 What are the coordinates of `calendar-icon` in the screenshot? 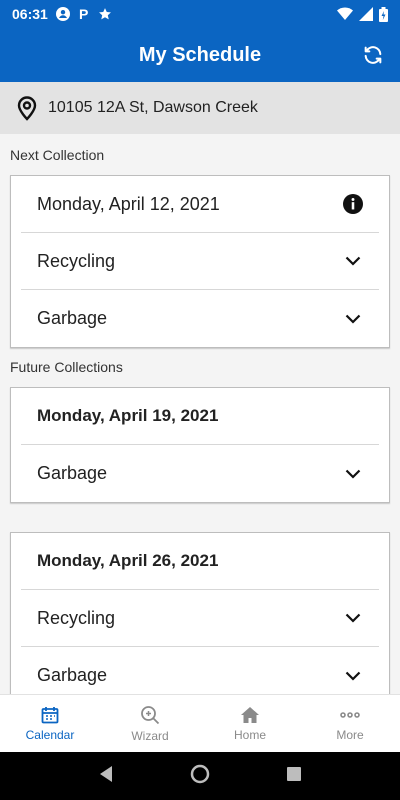 It's located at (50, 714).